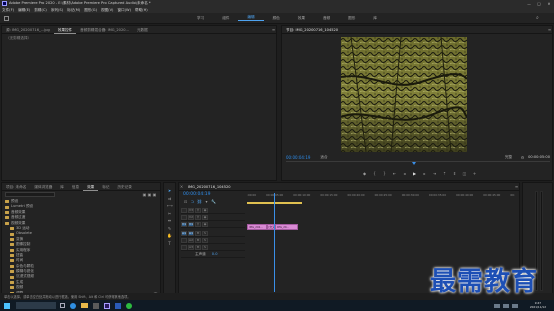 This screenshot has height=311, width=554. I want to click on task-view-icon, so click(62, 305).